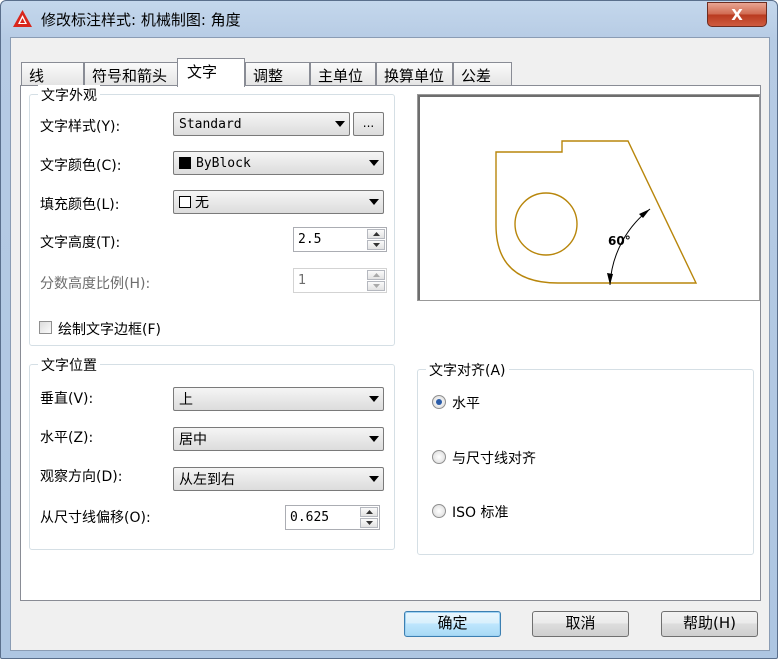  Describe the element at coordinates (261, 124) in the screenshot. I see `text-style-dropdown: Standard` at that location.